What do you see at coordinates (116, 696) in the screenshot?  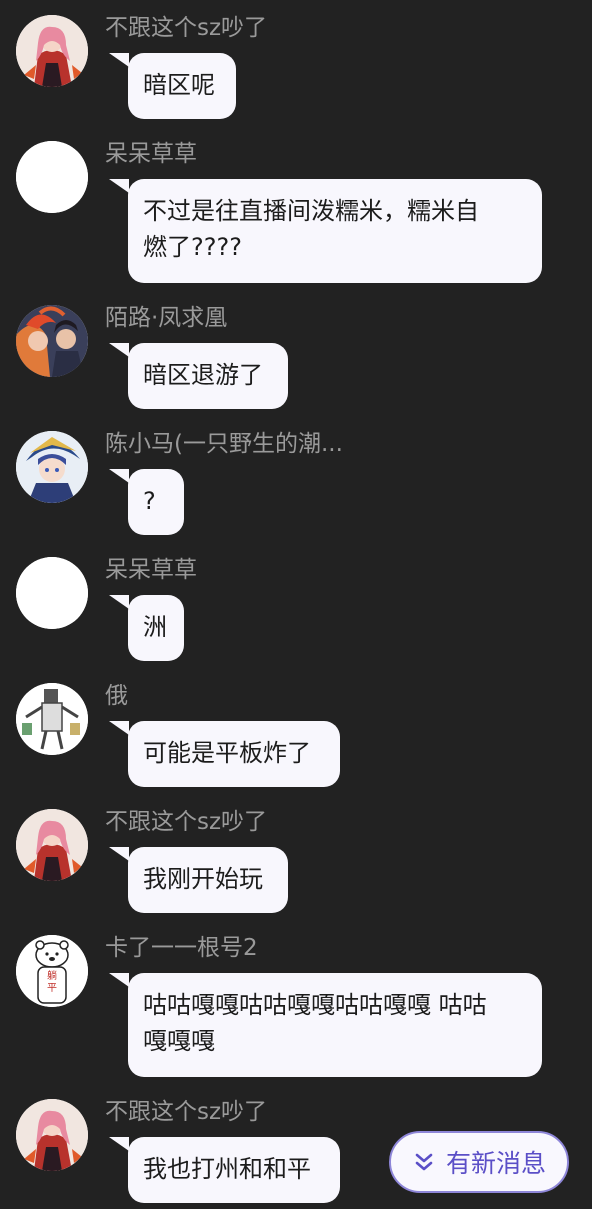 I see `sender-name: 俄` at bounding box center [116, 696].